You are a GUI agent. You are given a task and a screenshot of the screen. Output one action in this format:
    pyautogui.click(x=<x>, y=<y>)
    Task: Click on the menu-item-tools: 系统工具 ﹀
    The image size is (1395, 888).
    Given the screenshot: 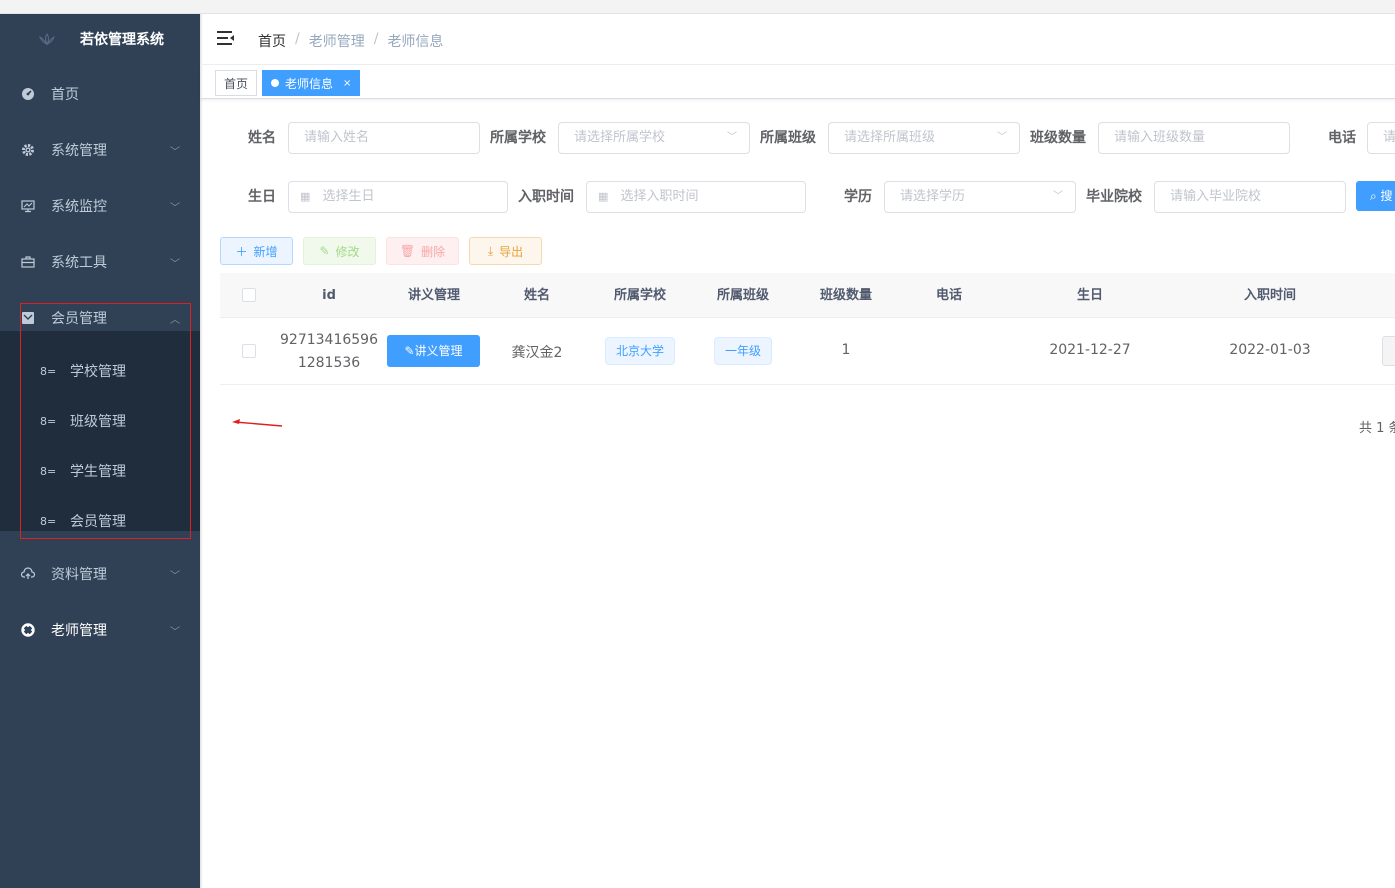 What is the action you would take?
    pyautogui.click(x=100, y=262)
    